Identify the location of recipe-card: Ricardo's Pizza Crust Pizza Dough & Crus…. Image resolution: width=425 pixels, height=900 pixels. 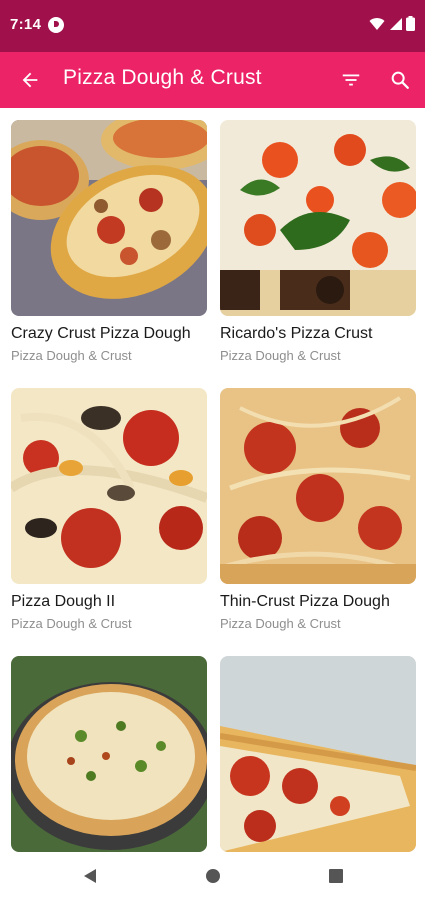
(318, 241).